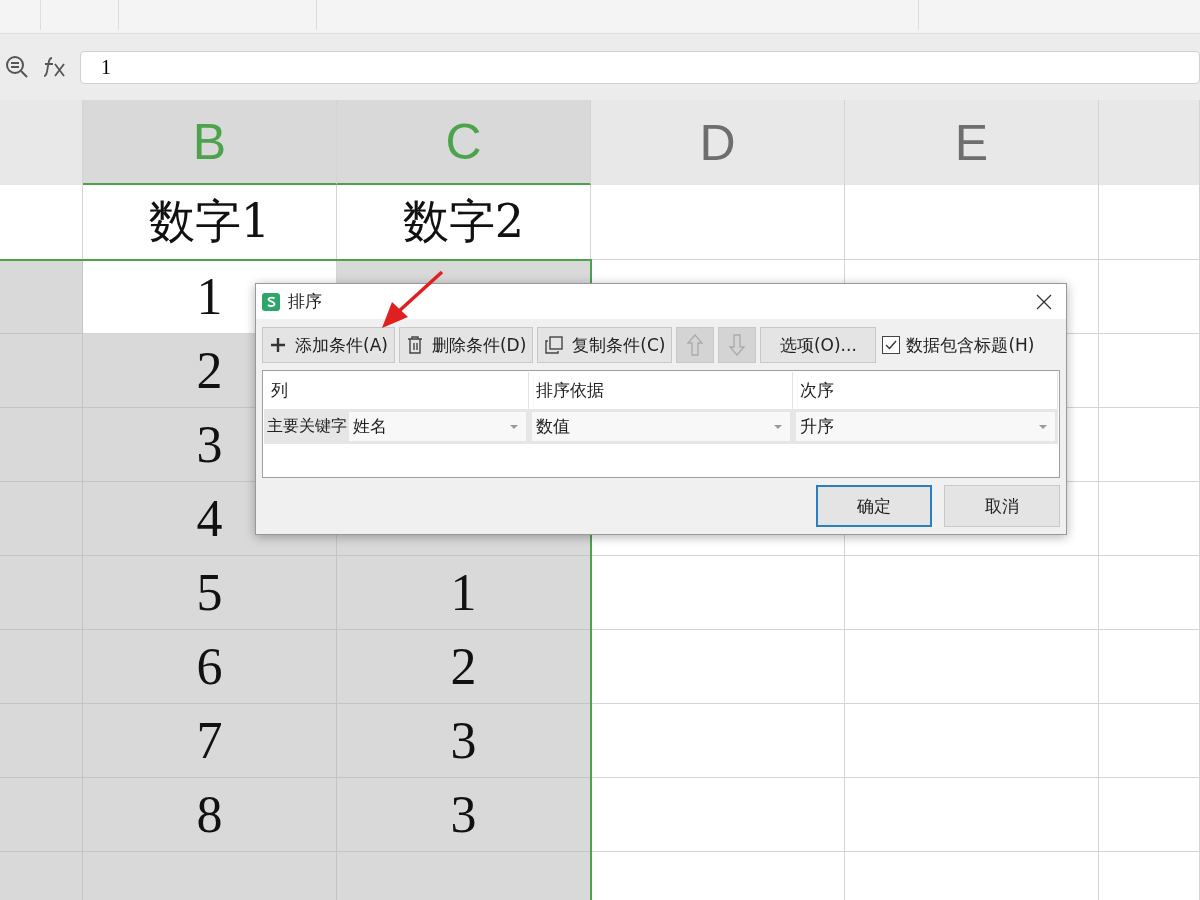 The width and height of the screenshot is (1200, 900). Describe the element at coordinates (464, 593) in the screenshot. I see `table-cell: 1` at that location.